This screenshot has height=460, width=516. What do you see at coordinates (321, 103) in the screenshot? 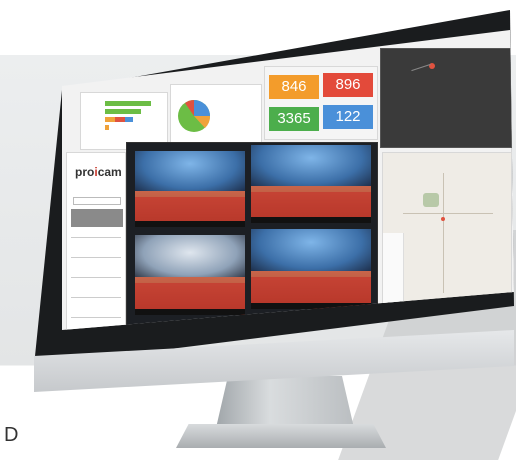
I see `stats-panel: 846 896 3365 122` at bounding box center [321, 103].